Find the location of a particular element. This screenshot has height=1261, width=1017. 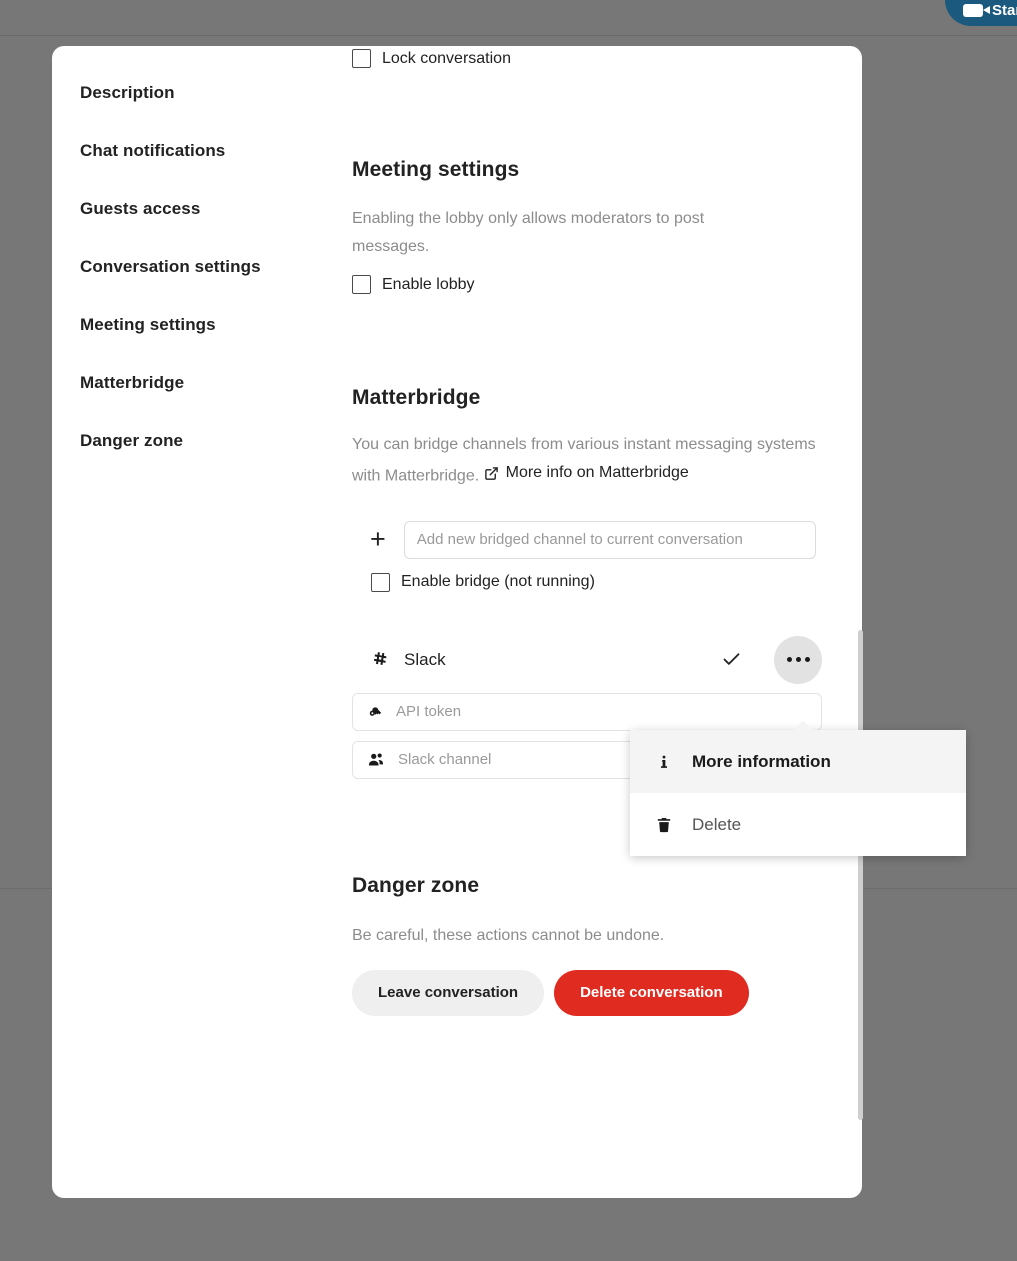

sidebar-item-chat-notifications: Chat notifications is located at coordinates (201, 151).